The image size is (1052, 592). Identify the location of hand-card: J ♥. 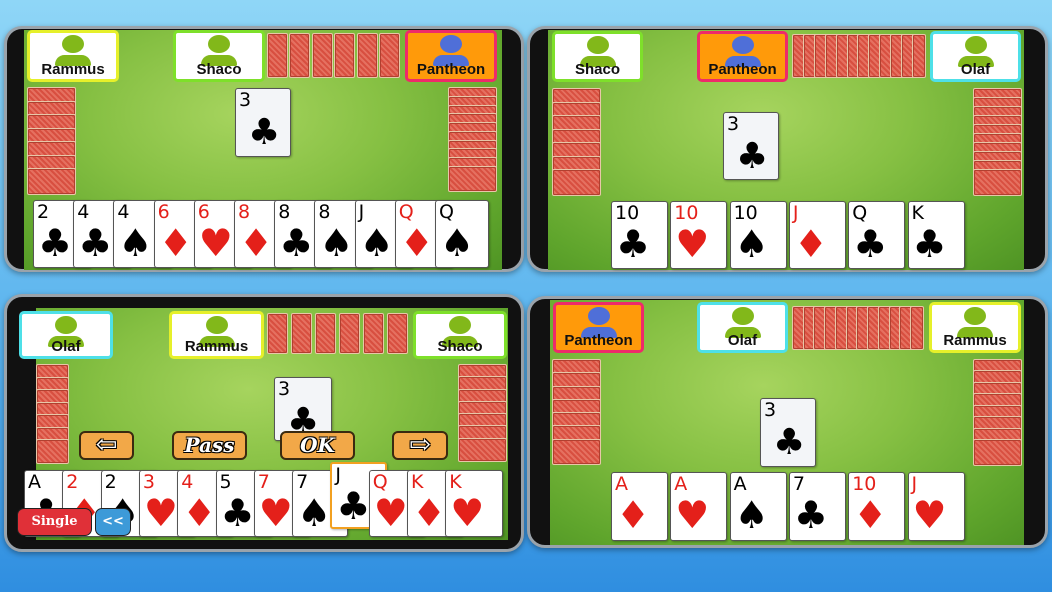
(936, 506).